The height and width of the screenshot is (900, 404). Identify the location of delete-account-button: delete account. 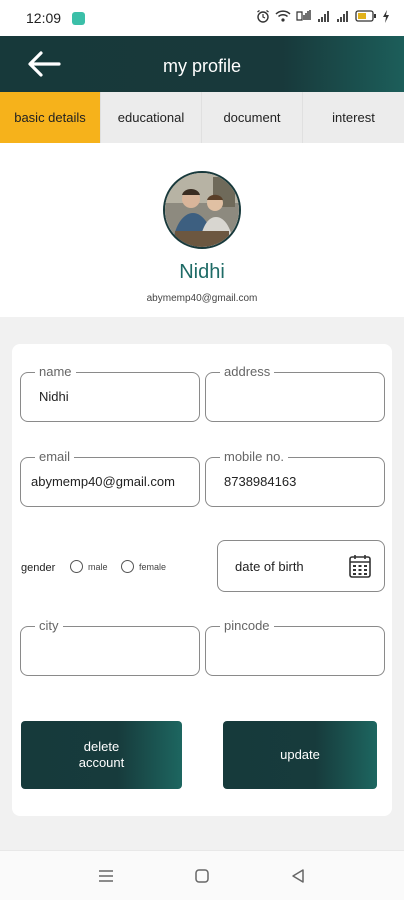
(101, 755).